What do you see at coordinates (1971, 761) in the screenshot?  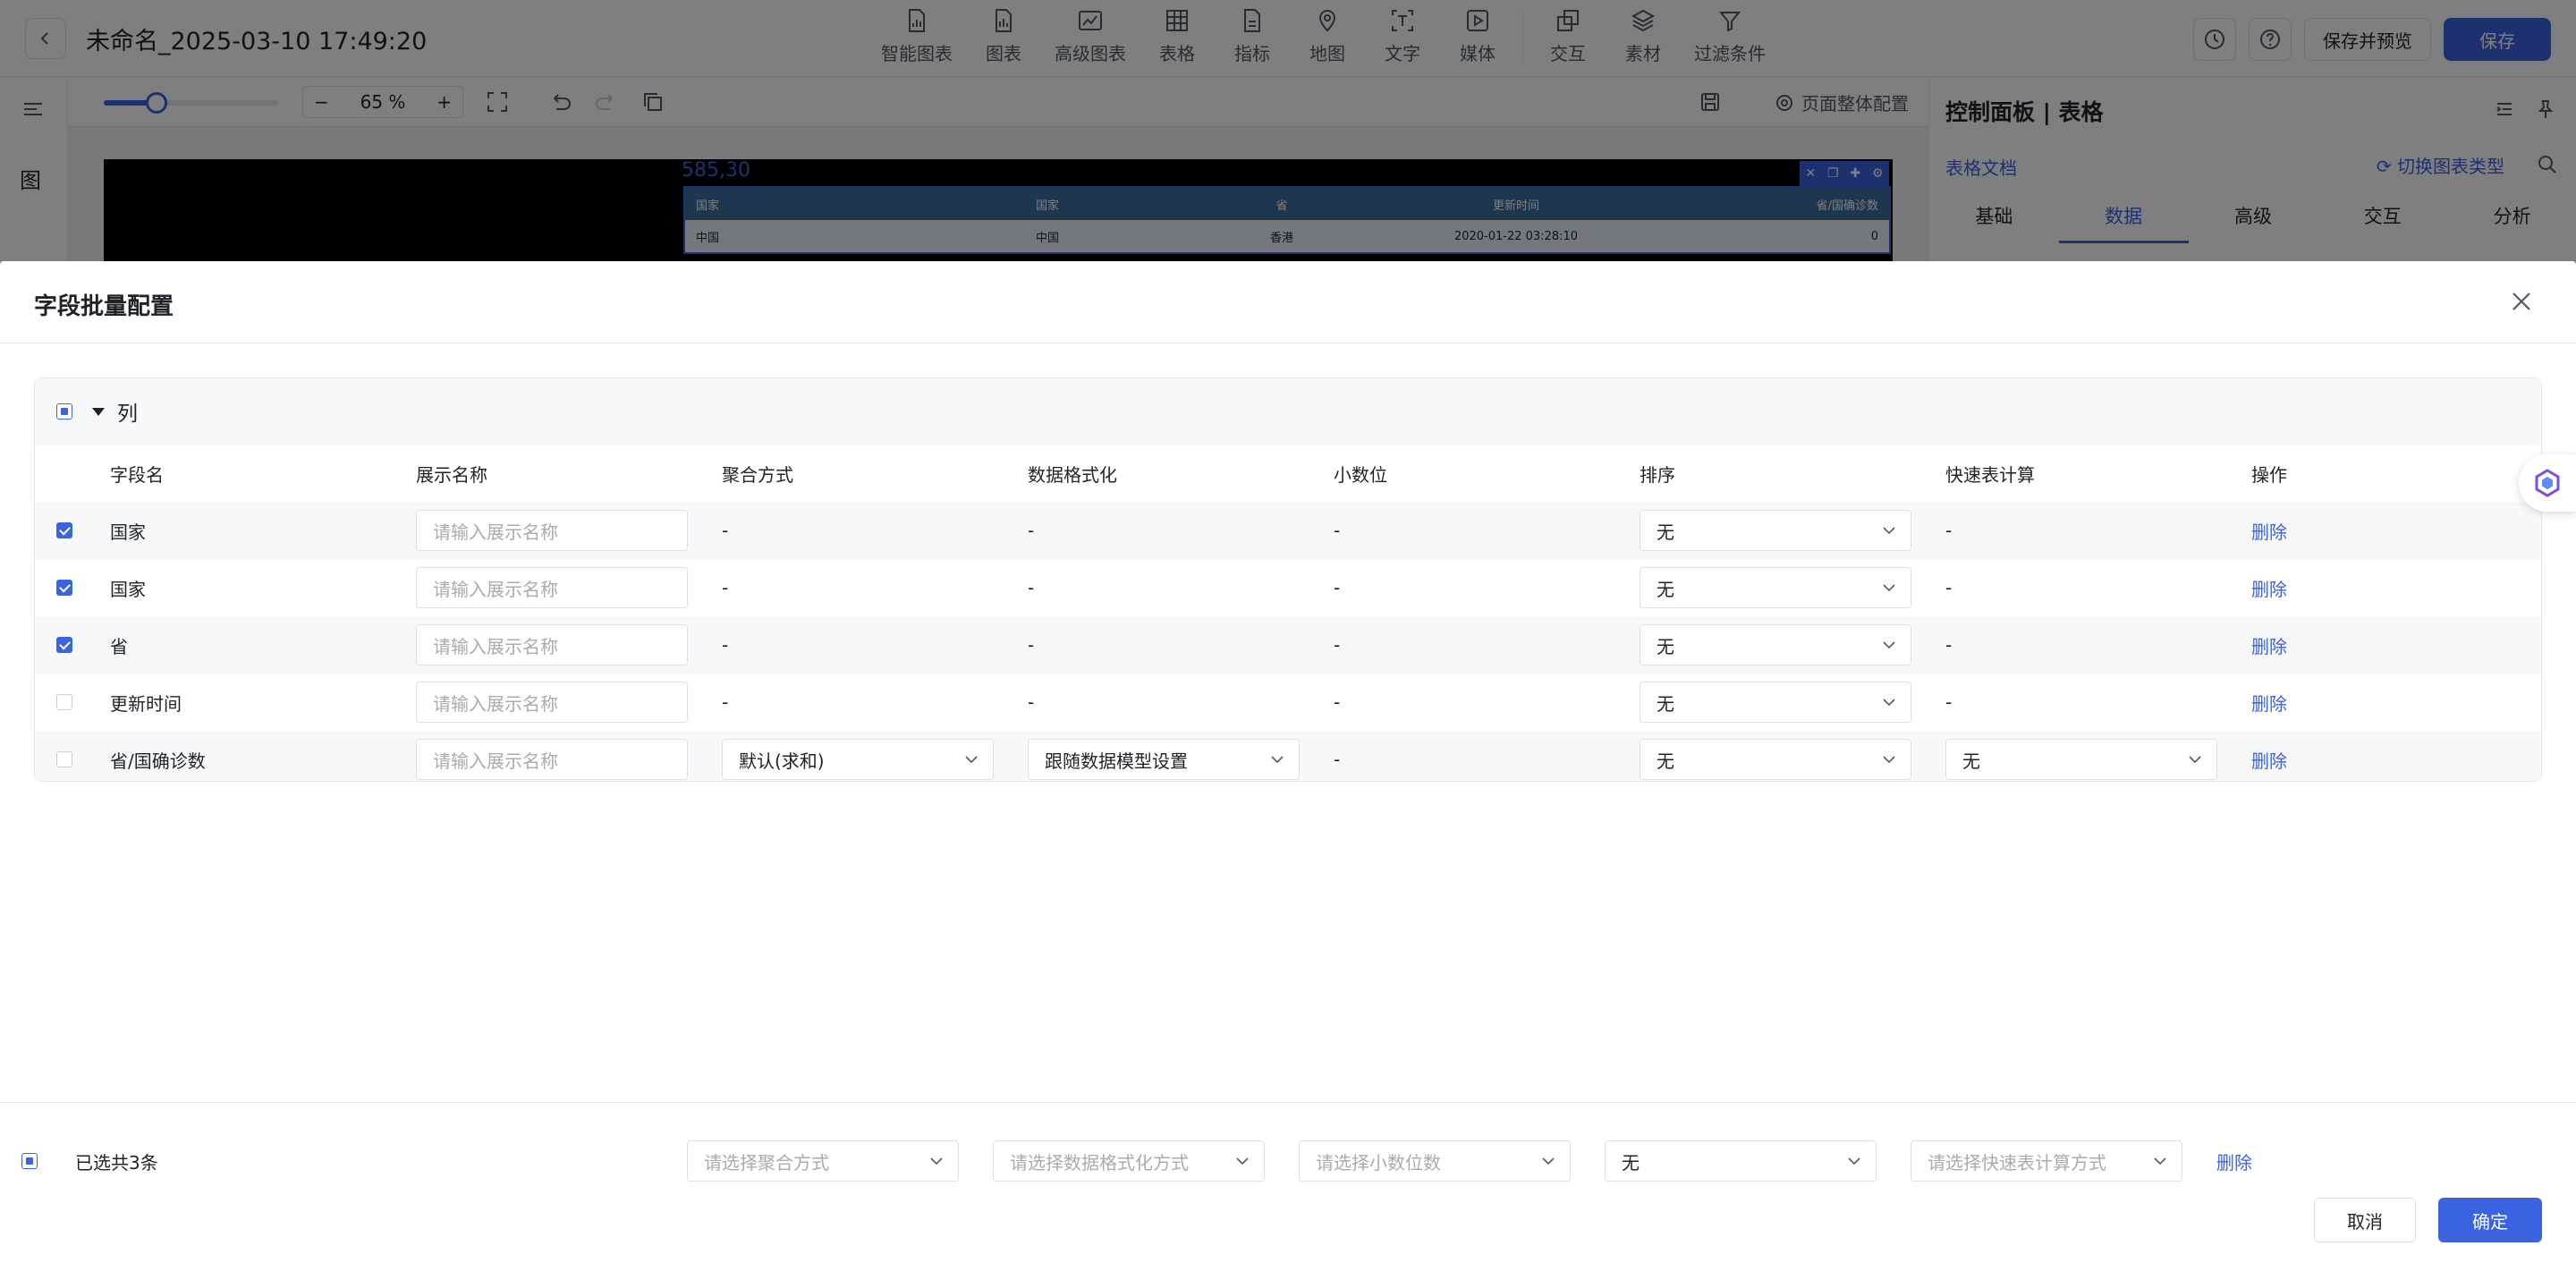 I see `quick-calc-value: 无` at bounding box center [1971, 761].